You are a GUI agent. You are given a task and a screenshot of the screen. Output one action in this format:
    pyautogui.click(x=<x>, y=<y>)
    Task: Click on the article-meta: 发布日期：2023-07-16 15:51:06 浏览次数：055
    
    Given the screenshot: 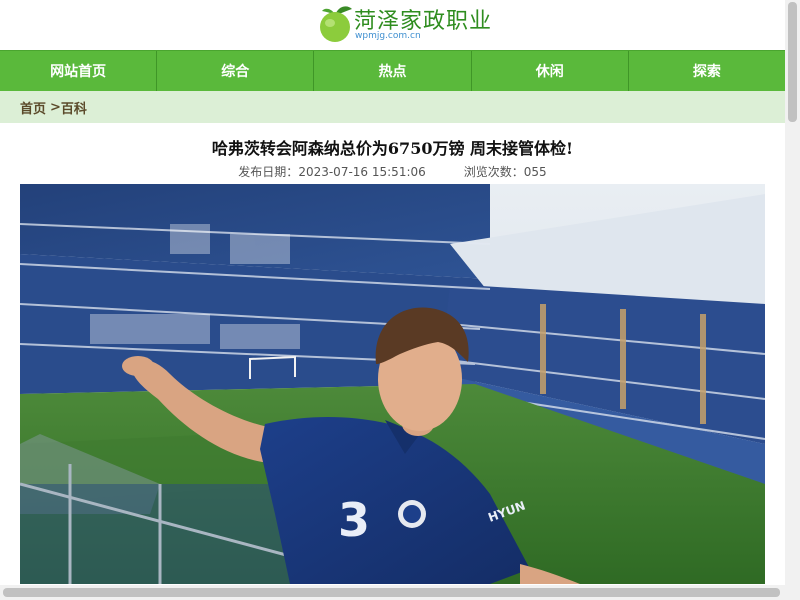 What is the action you would take?
    pyautogui.click(x=392, y=171)
    